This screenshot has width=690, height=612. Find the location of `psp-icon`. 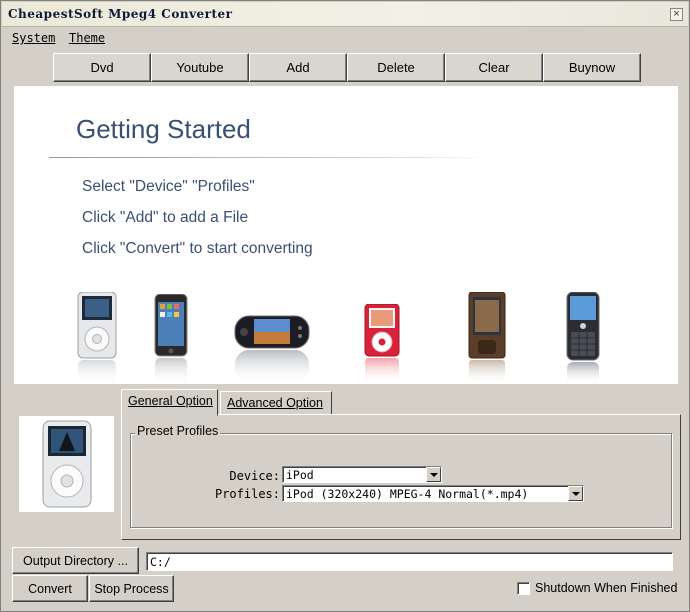

psp-icon is located at coordinates (272, 349).